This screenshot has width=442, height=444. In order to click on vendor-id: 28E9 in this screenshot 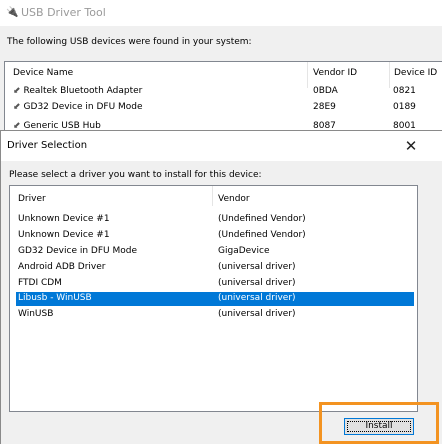, I will do `click(324, 107)`.